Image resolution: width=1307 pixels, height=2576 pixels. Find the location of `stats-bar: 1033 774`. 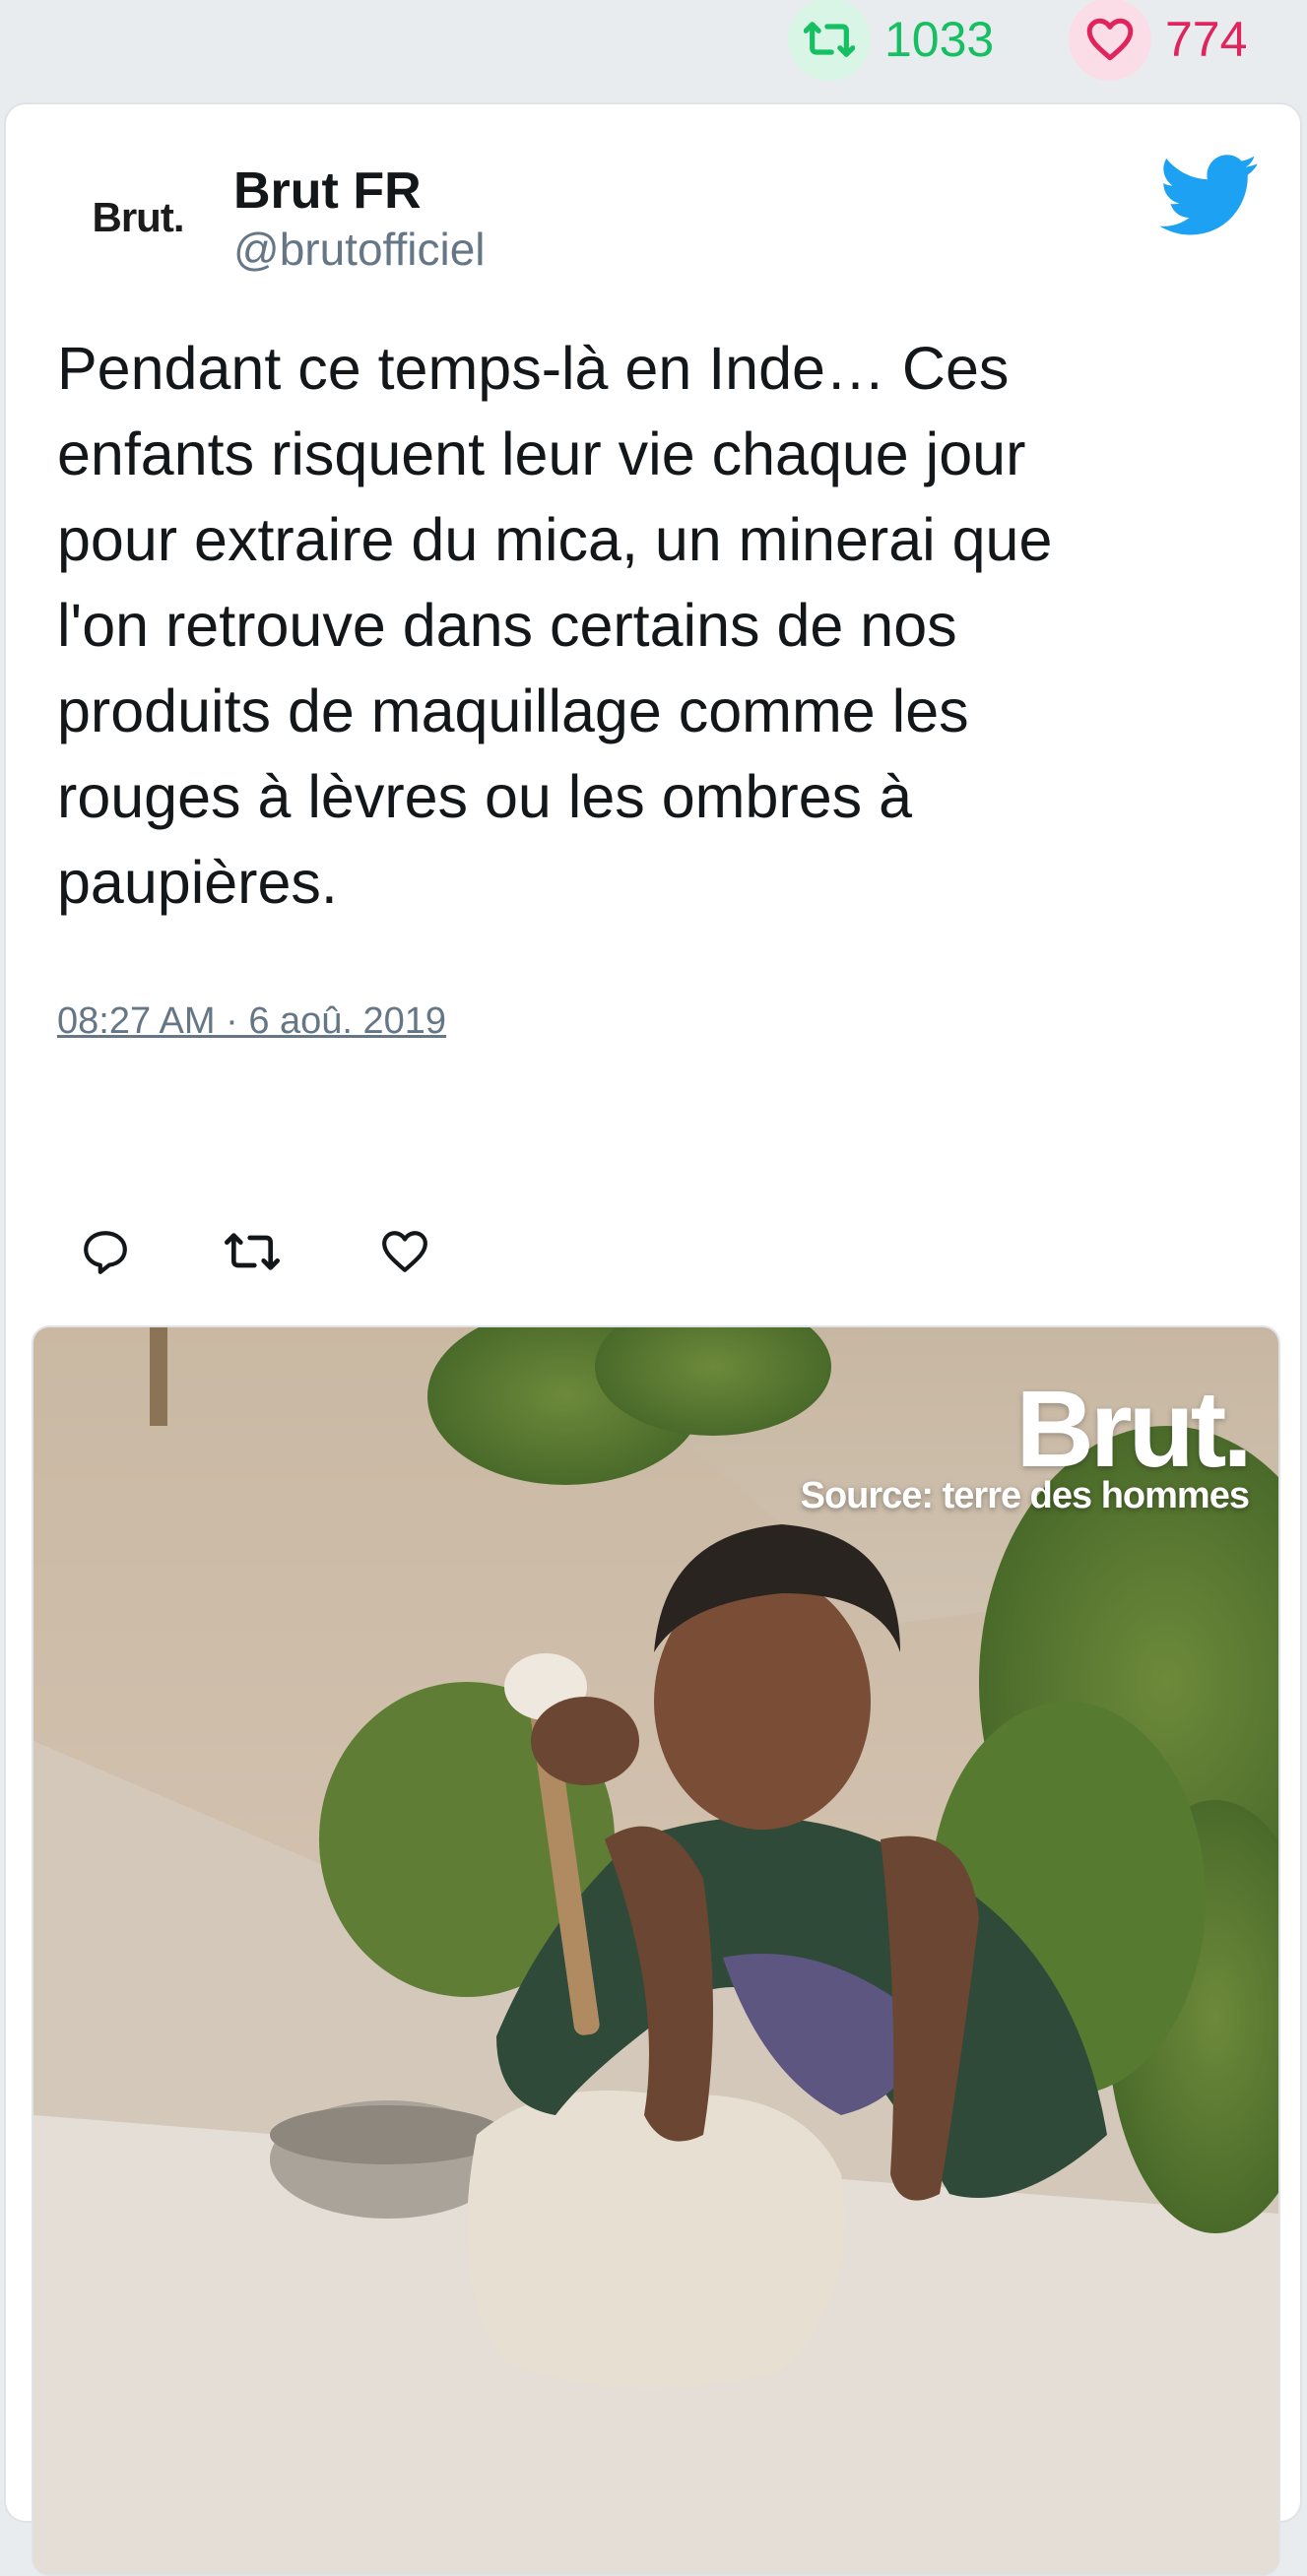

stats-bar: 1033 774 is located at coordinates (653, 49).